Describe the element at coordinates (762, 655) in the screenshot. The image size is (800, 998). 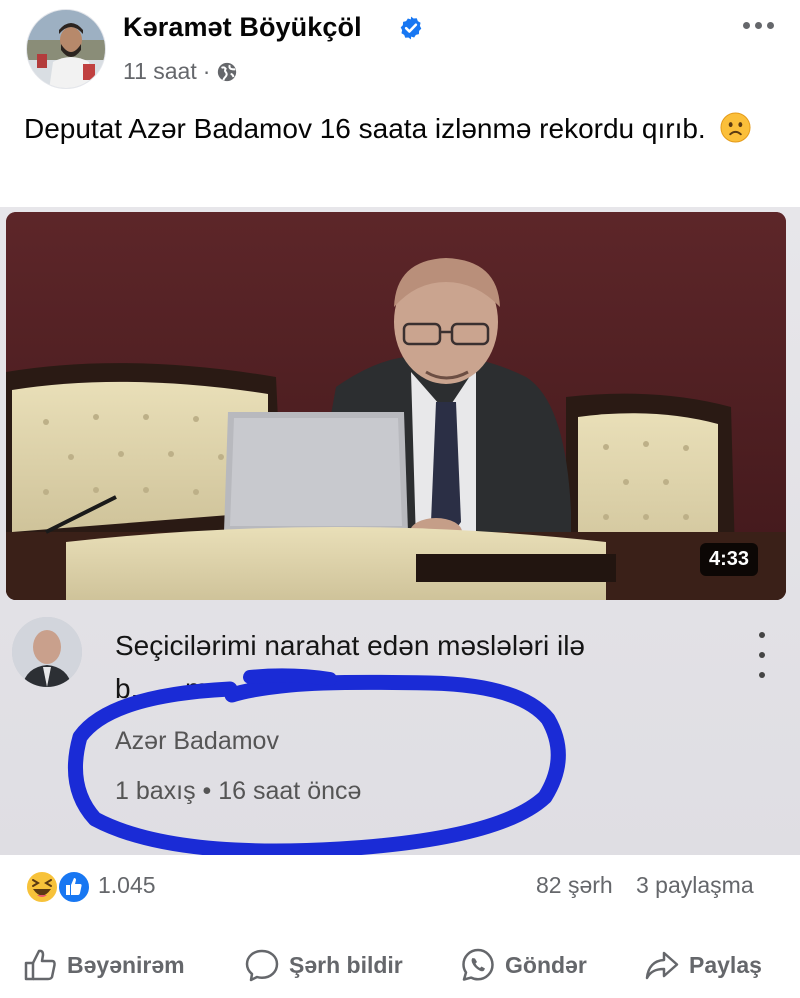
I see `video-more-icon` at that location.